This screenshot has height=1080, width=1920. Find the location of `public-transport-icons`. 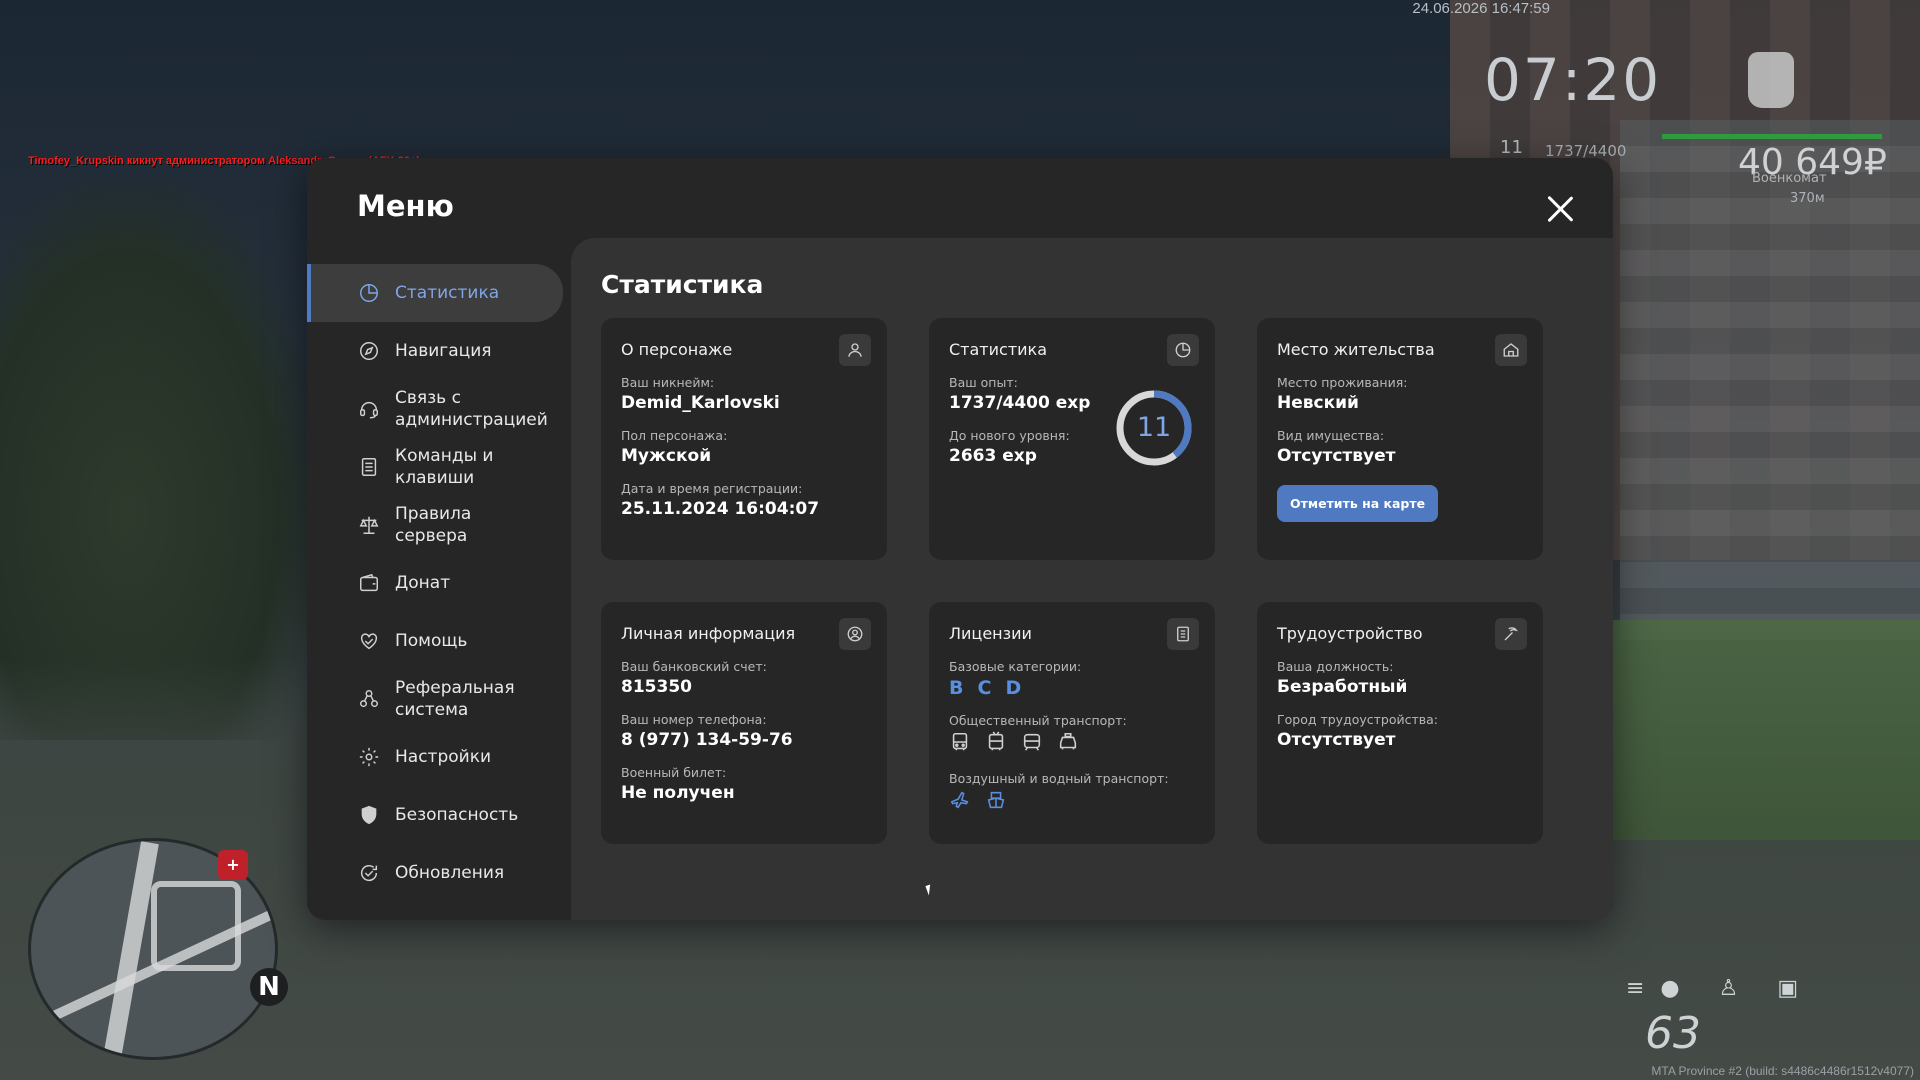

public-transport-icons is located at coordinates (1072, 744).